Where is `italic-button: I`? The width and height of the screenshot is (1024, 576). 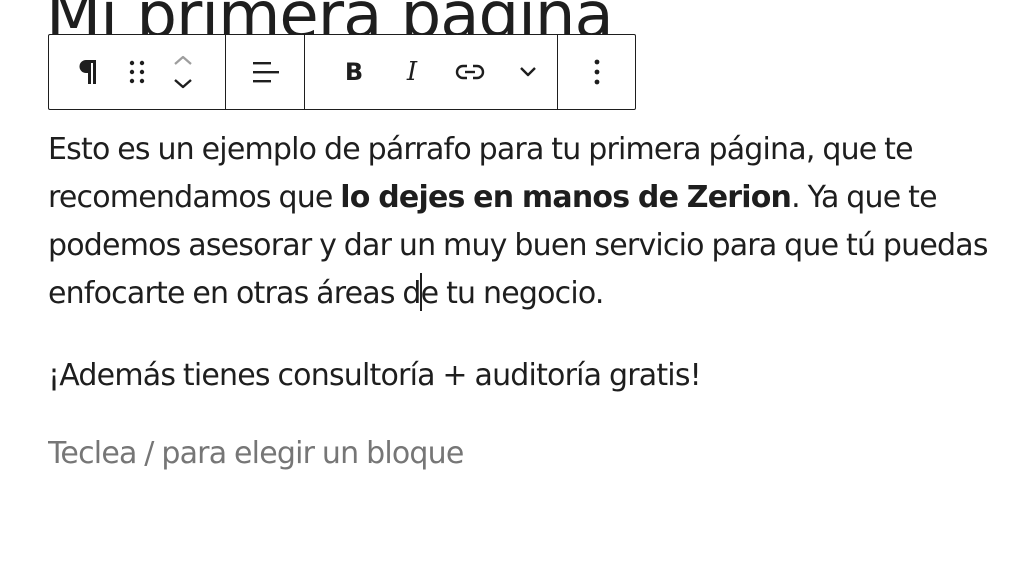
italic-button: I is located at coordinates (412, 72).